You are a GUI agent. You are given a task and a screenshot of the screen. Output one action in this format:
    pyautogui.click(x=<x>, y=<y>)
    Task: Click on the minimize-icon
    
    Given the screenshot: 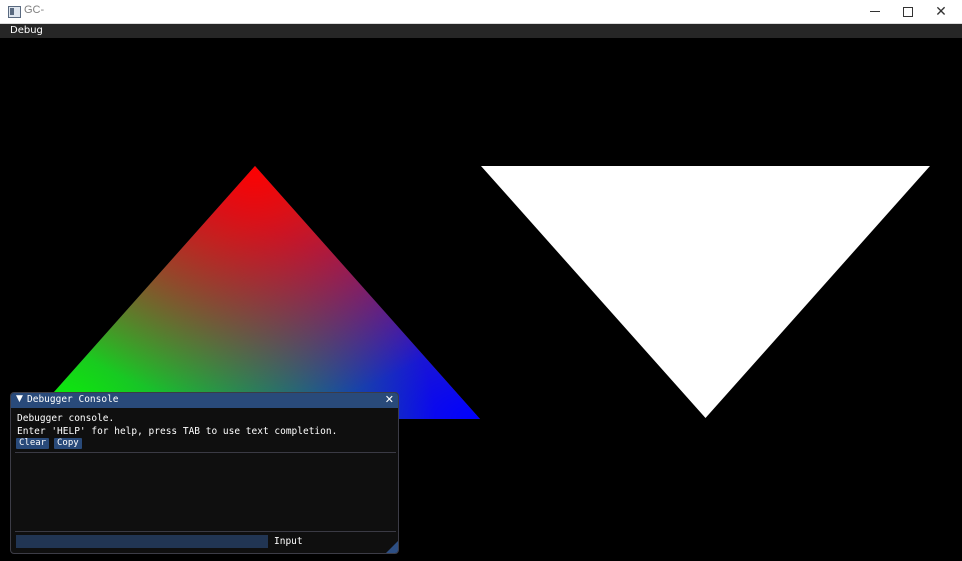 What is the action you would take?
    pyautogui.click(x=875, y=11)
    